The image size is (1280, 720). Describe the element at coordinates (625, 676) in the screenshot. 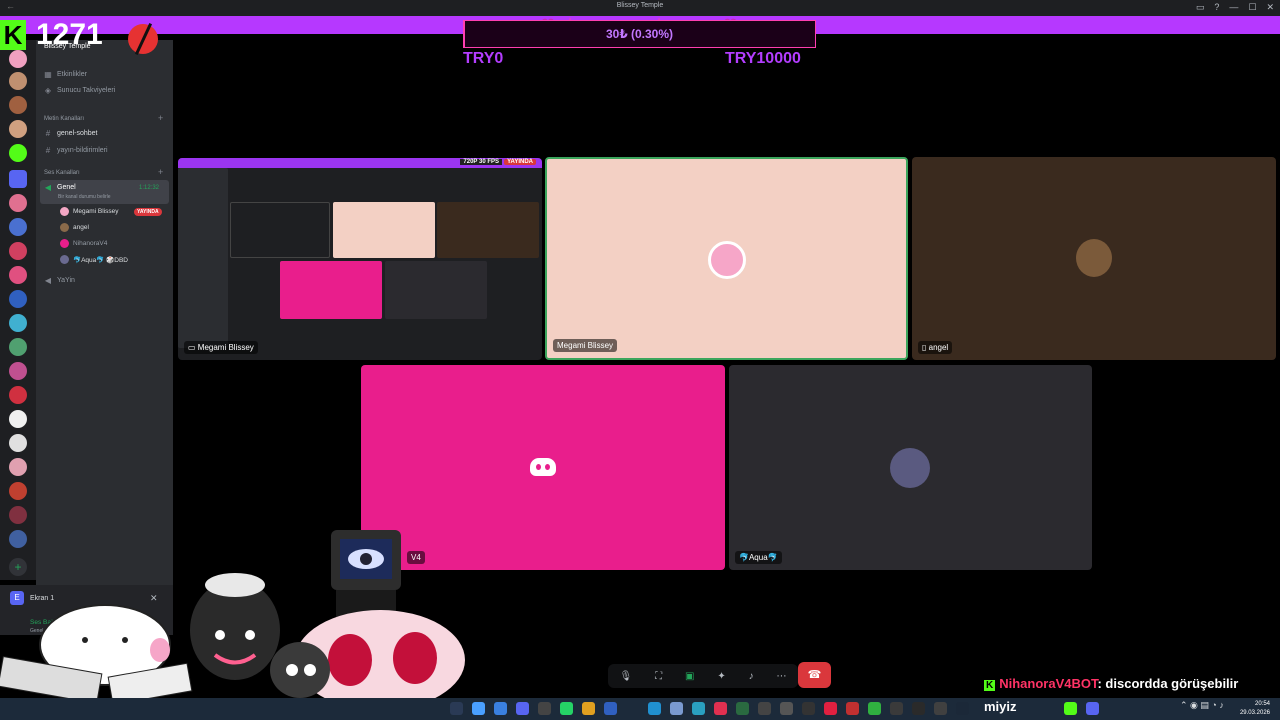

I see `microphone-button: 🎙` at that location.